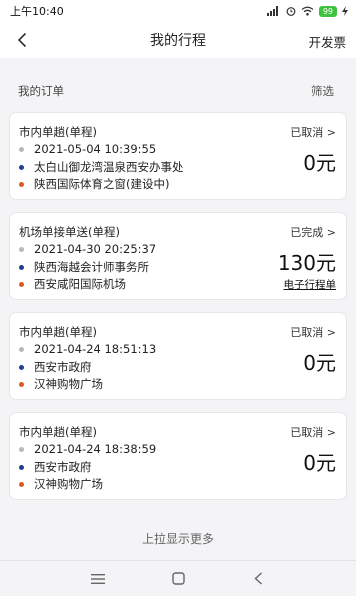  What do you see at coordinates (95, 149) in the screenshot?
I see `order-time: 2021-05-04 10:39:55` at bounding box center [95, 149].